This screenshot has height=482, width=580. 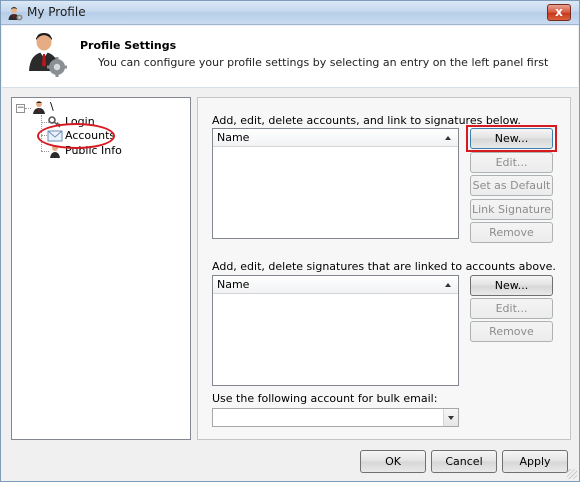 I want to click on minus-icon: −, so click(x=21, y=108).